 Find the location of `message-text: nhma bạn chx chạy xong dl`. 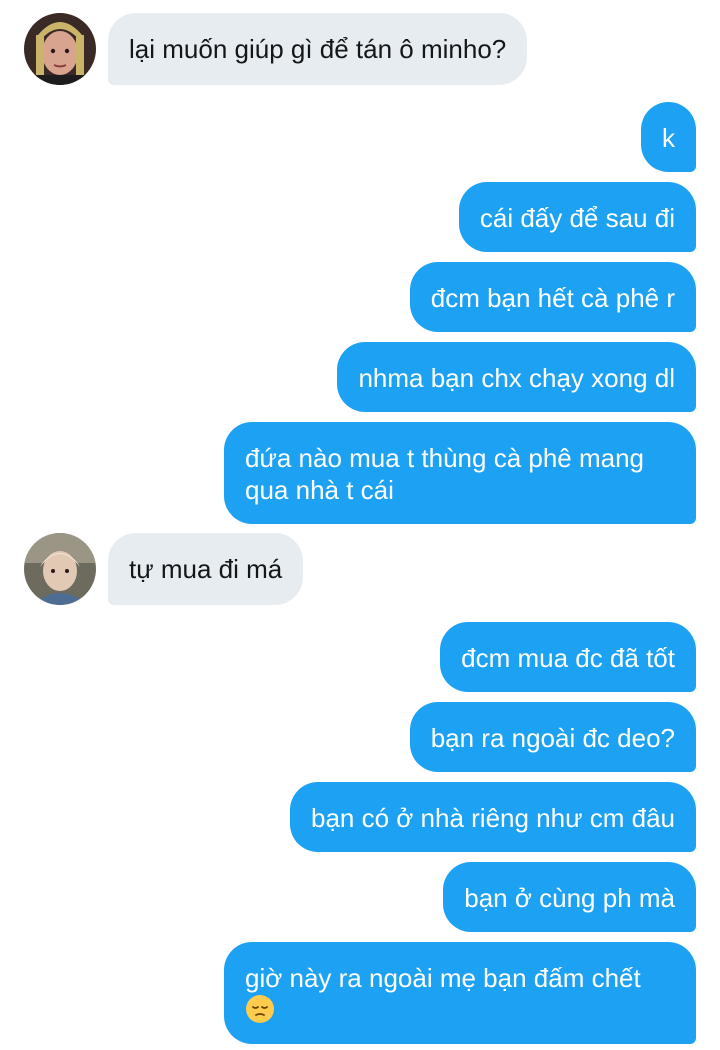

message-text: nhma bạn chx chạy xong dl is located at coordinates (516, 378).